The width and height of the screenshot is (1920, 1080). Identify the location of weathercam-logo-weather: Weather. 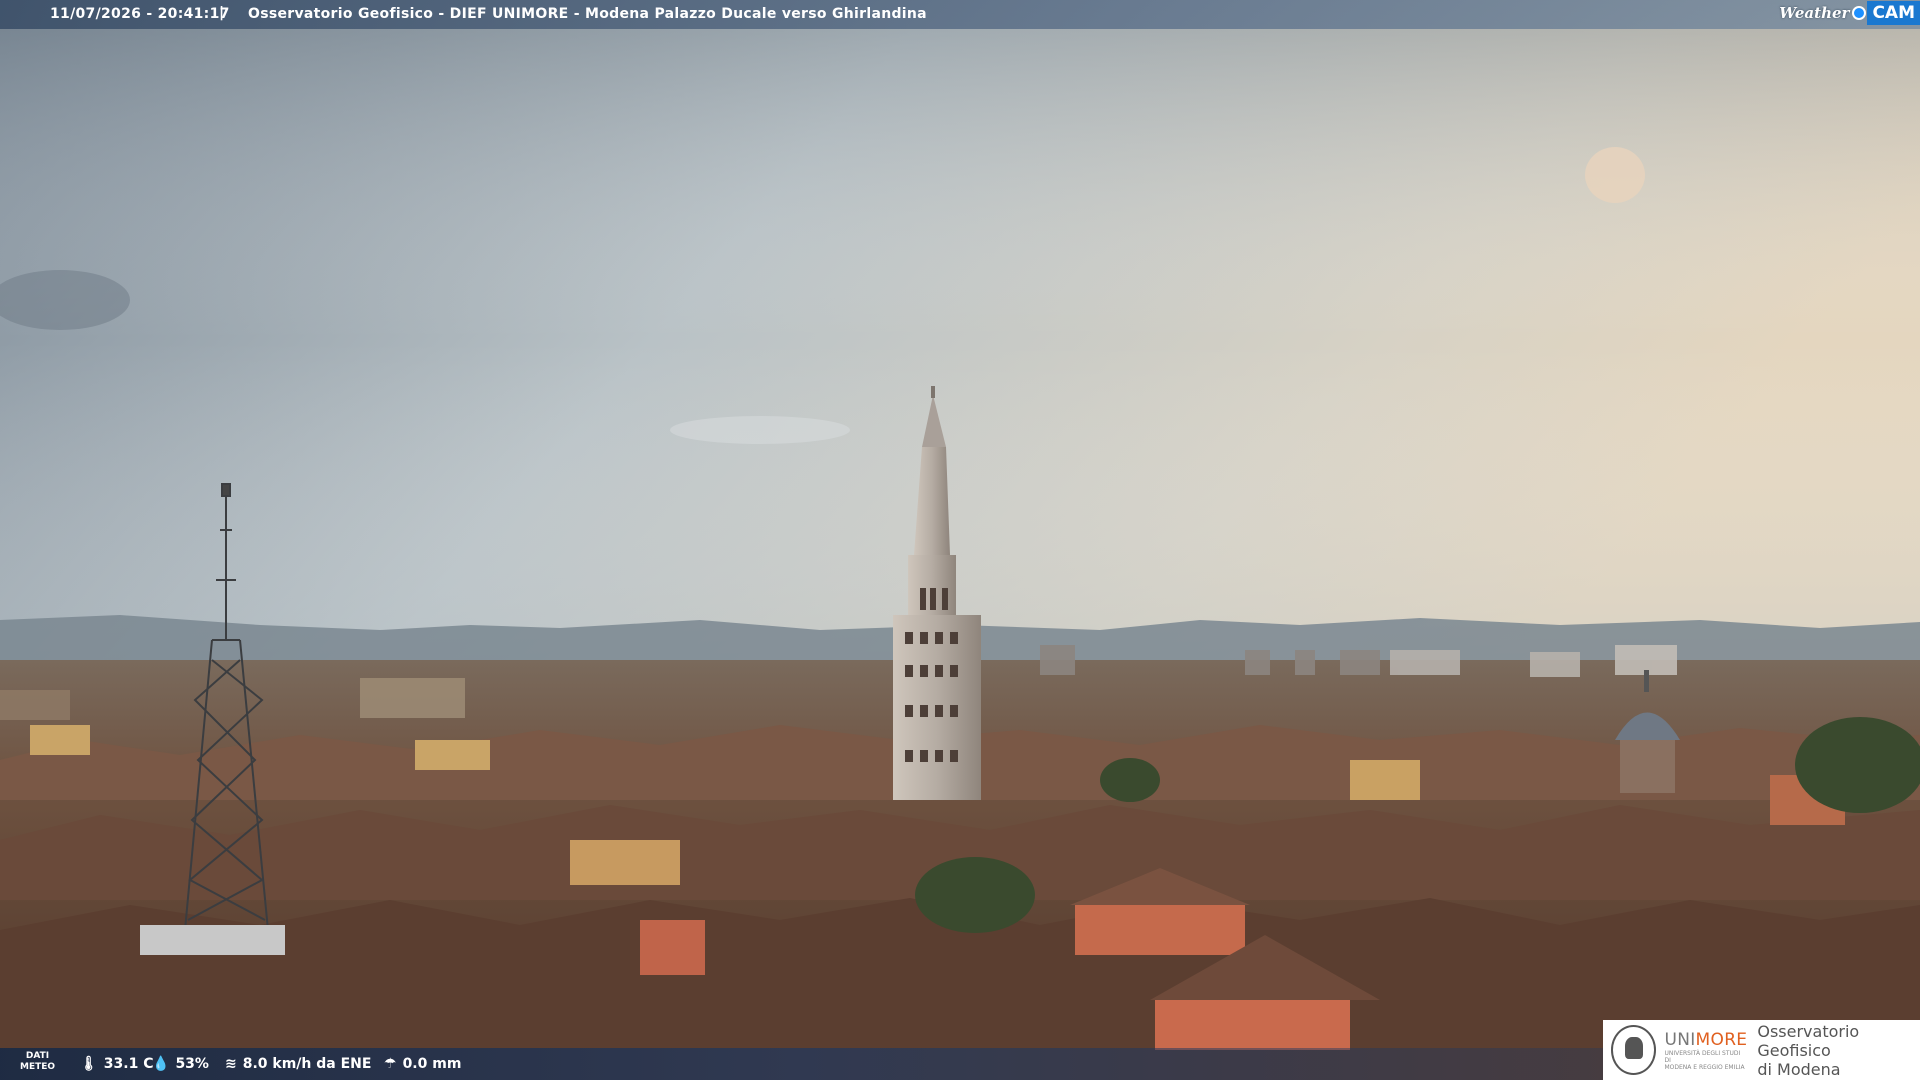
(1814, 13).